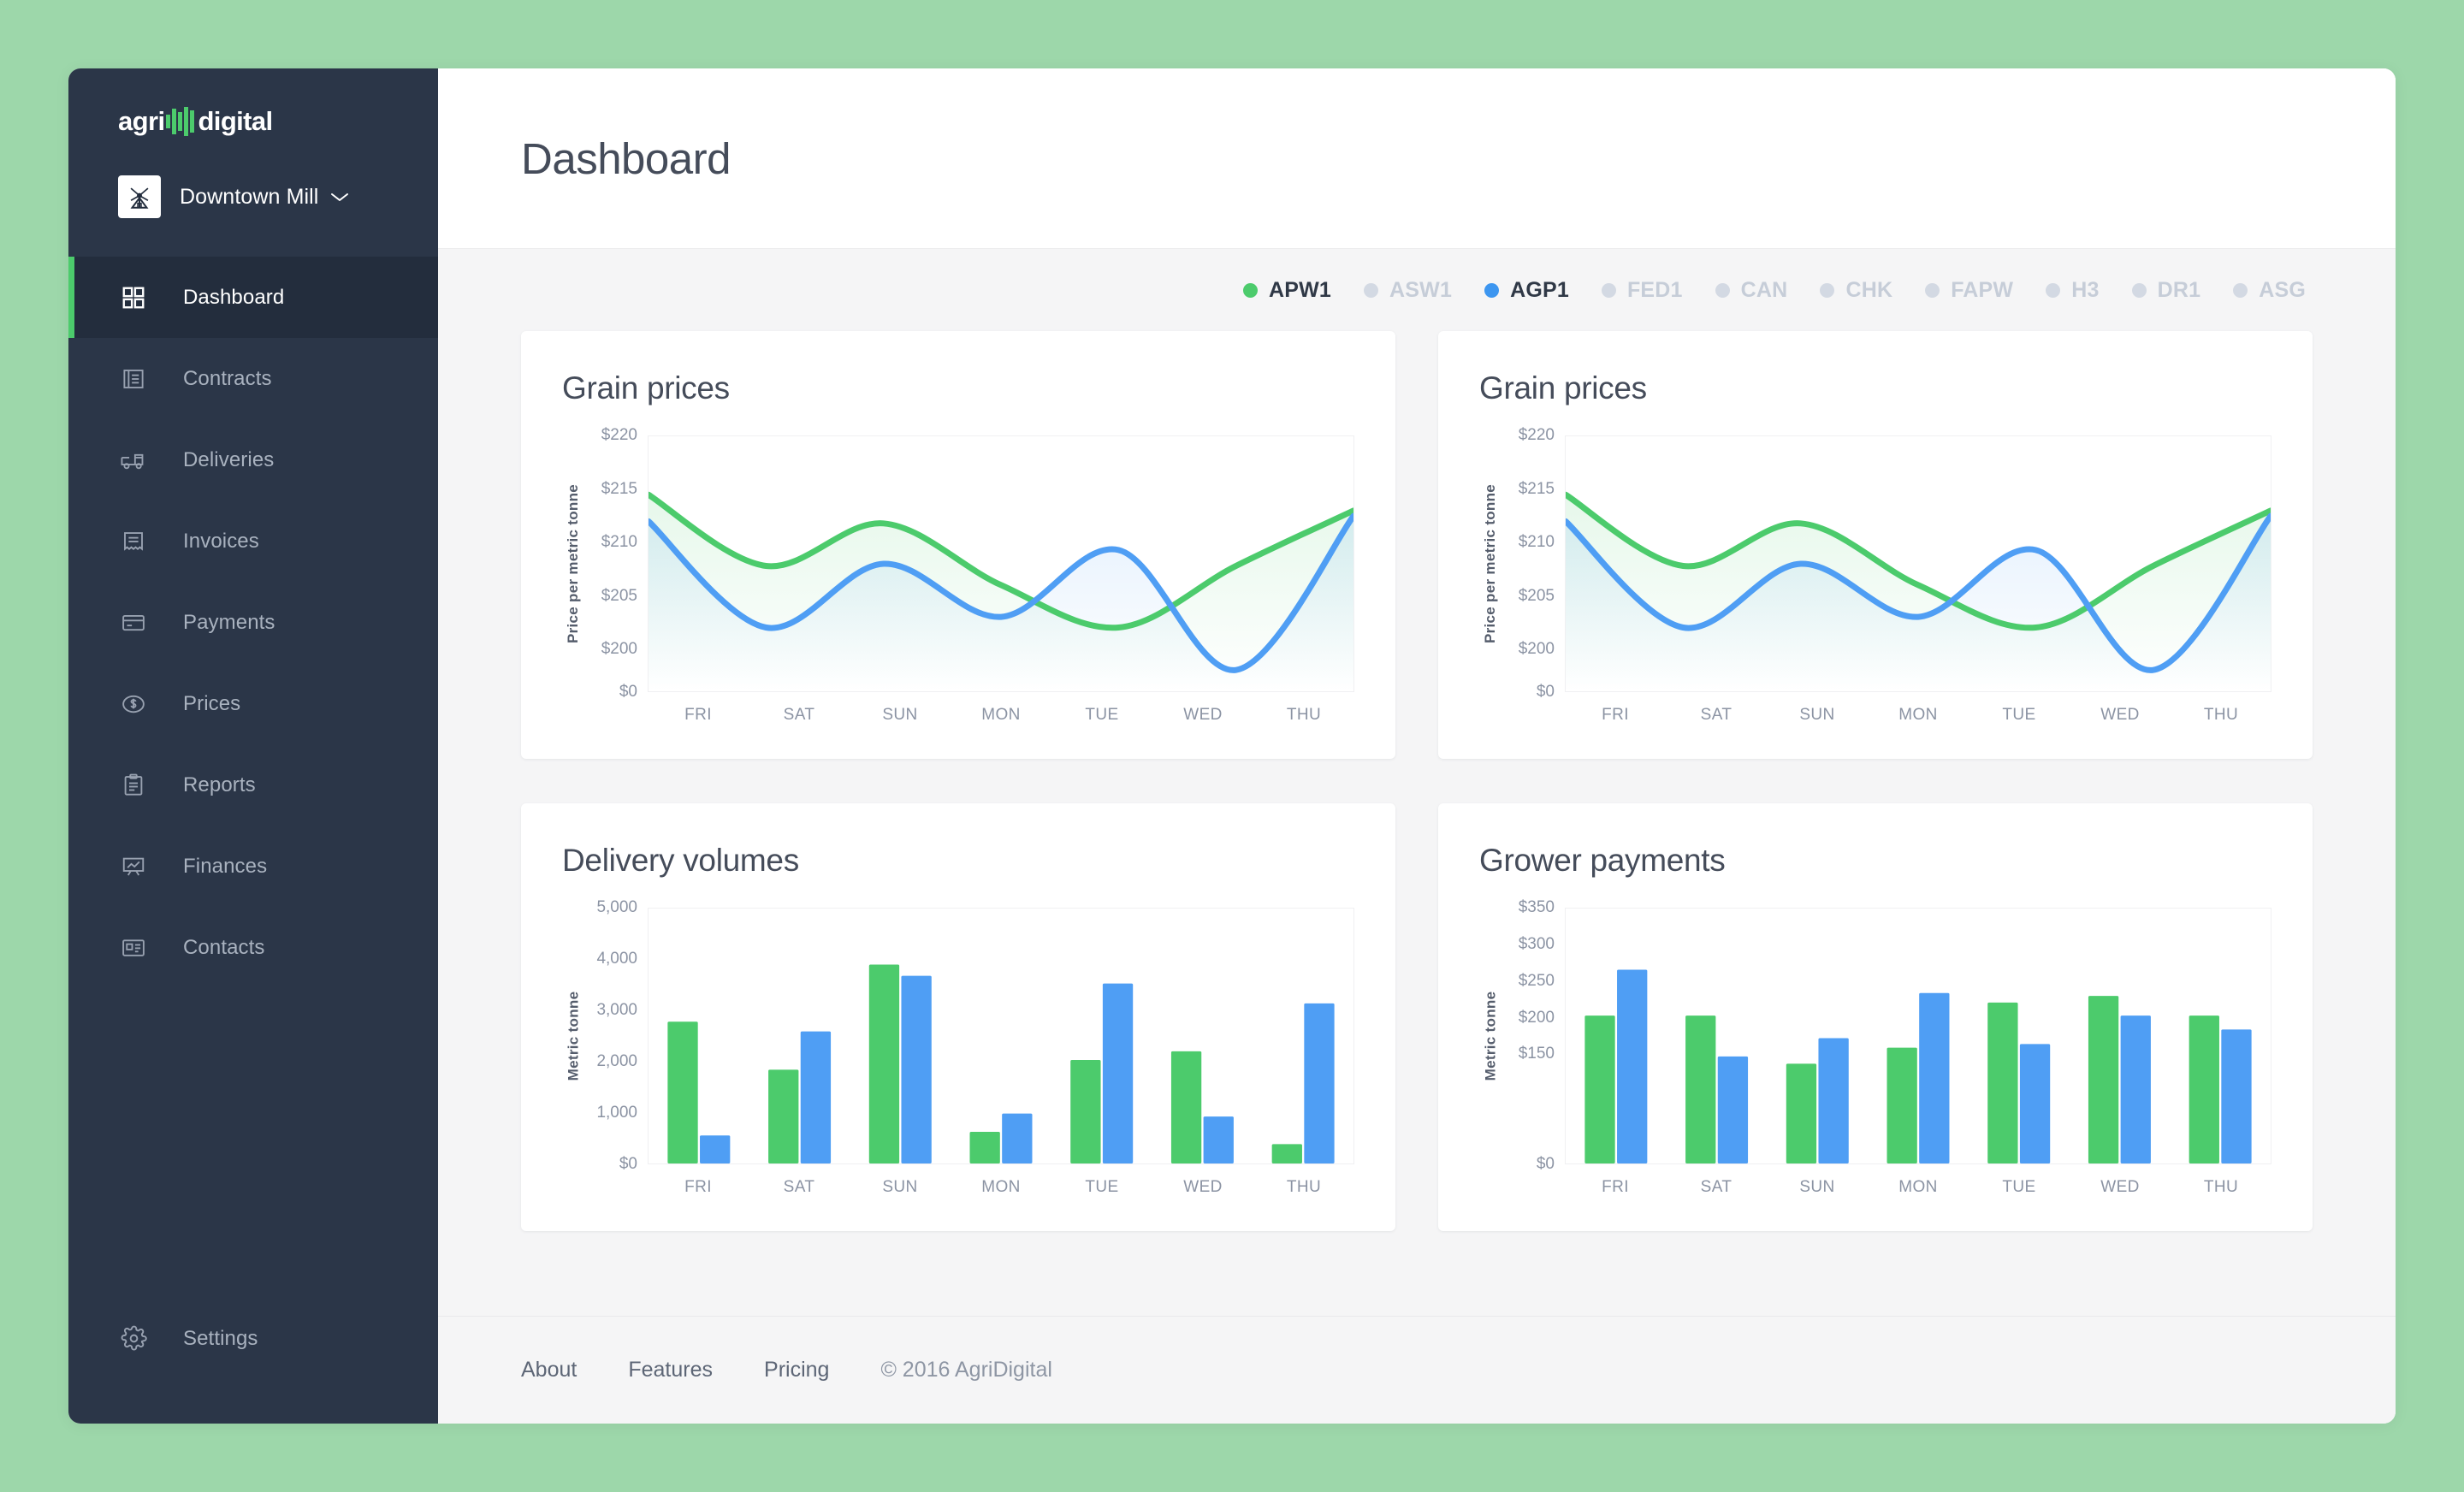 The width and height of the screenshot is (2464, 1492). I want to click on y-tick-label: 5,000, so click(616, 907).